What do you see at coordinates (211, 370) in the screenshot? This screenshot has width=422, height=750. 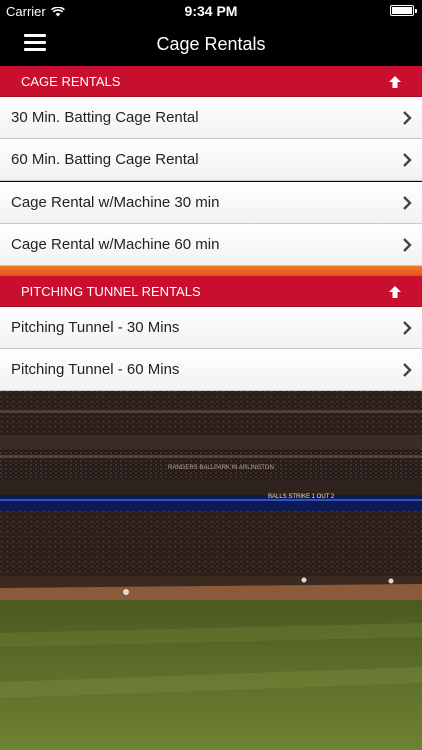 I see `list-item: Pitching Tunnel - 60 Mins` at bounding box center [211, 370].